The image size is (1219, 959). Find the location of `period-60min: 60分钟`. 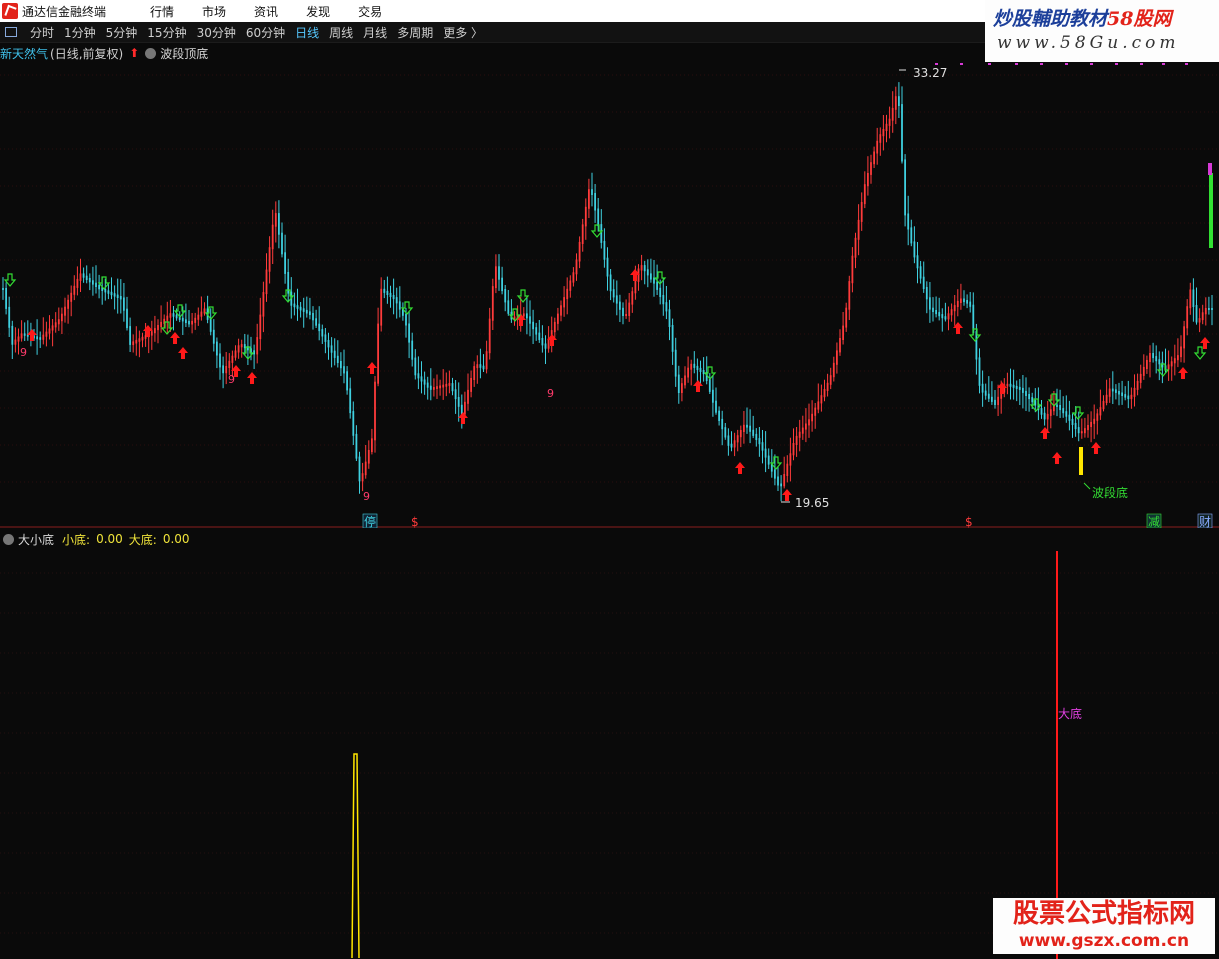

period-60min: 60分钟 is located at coordinates (265, 32).